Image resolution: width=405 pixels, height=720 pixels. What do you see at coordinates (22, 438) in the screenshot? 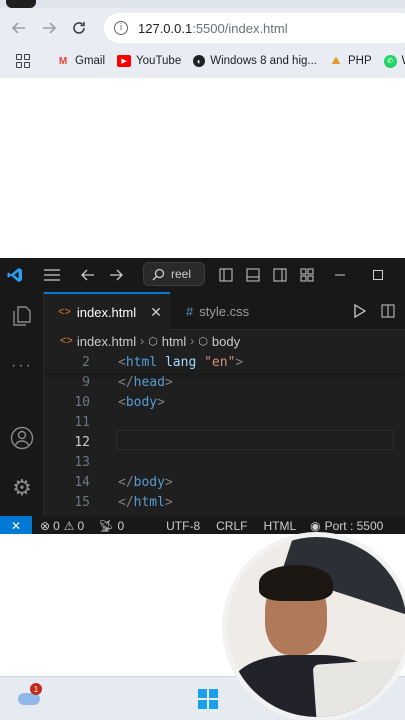
I see `accounts-icon` at bounding box center [22, 438].